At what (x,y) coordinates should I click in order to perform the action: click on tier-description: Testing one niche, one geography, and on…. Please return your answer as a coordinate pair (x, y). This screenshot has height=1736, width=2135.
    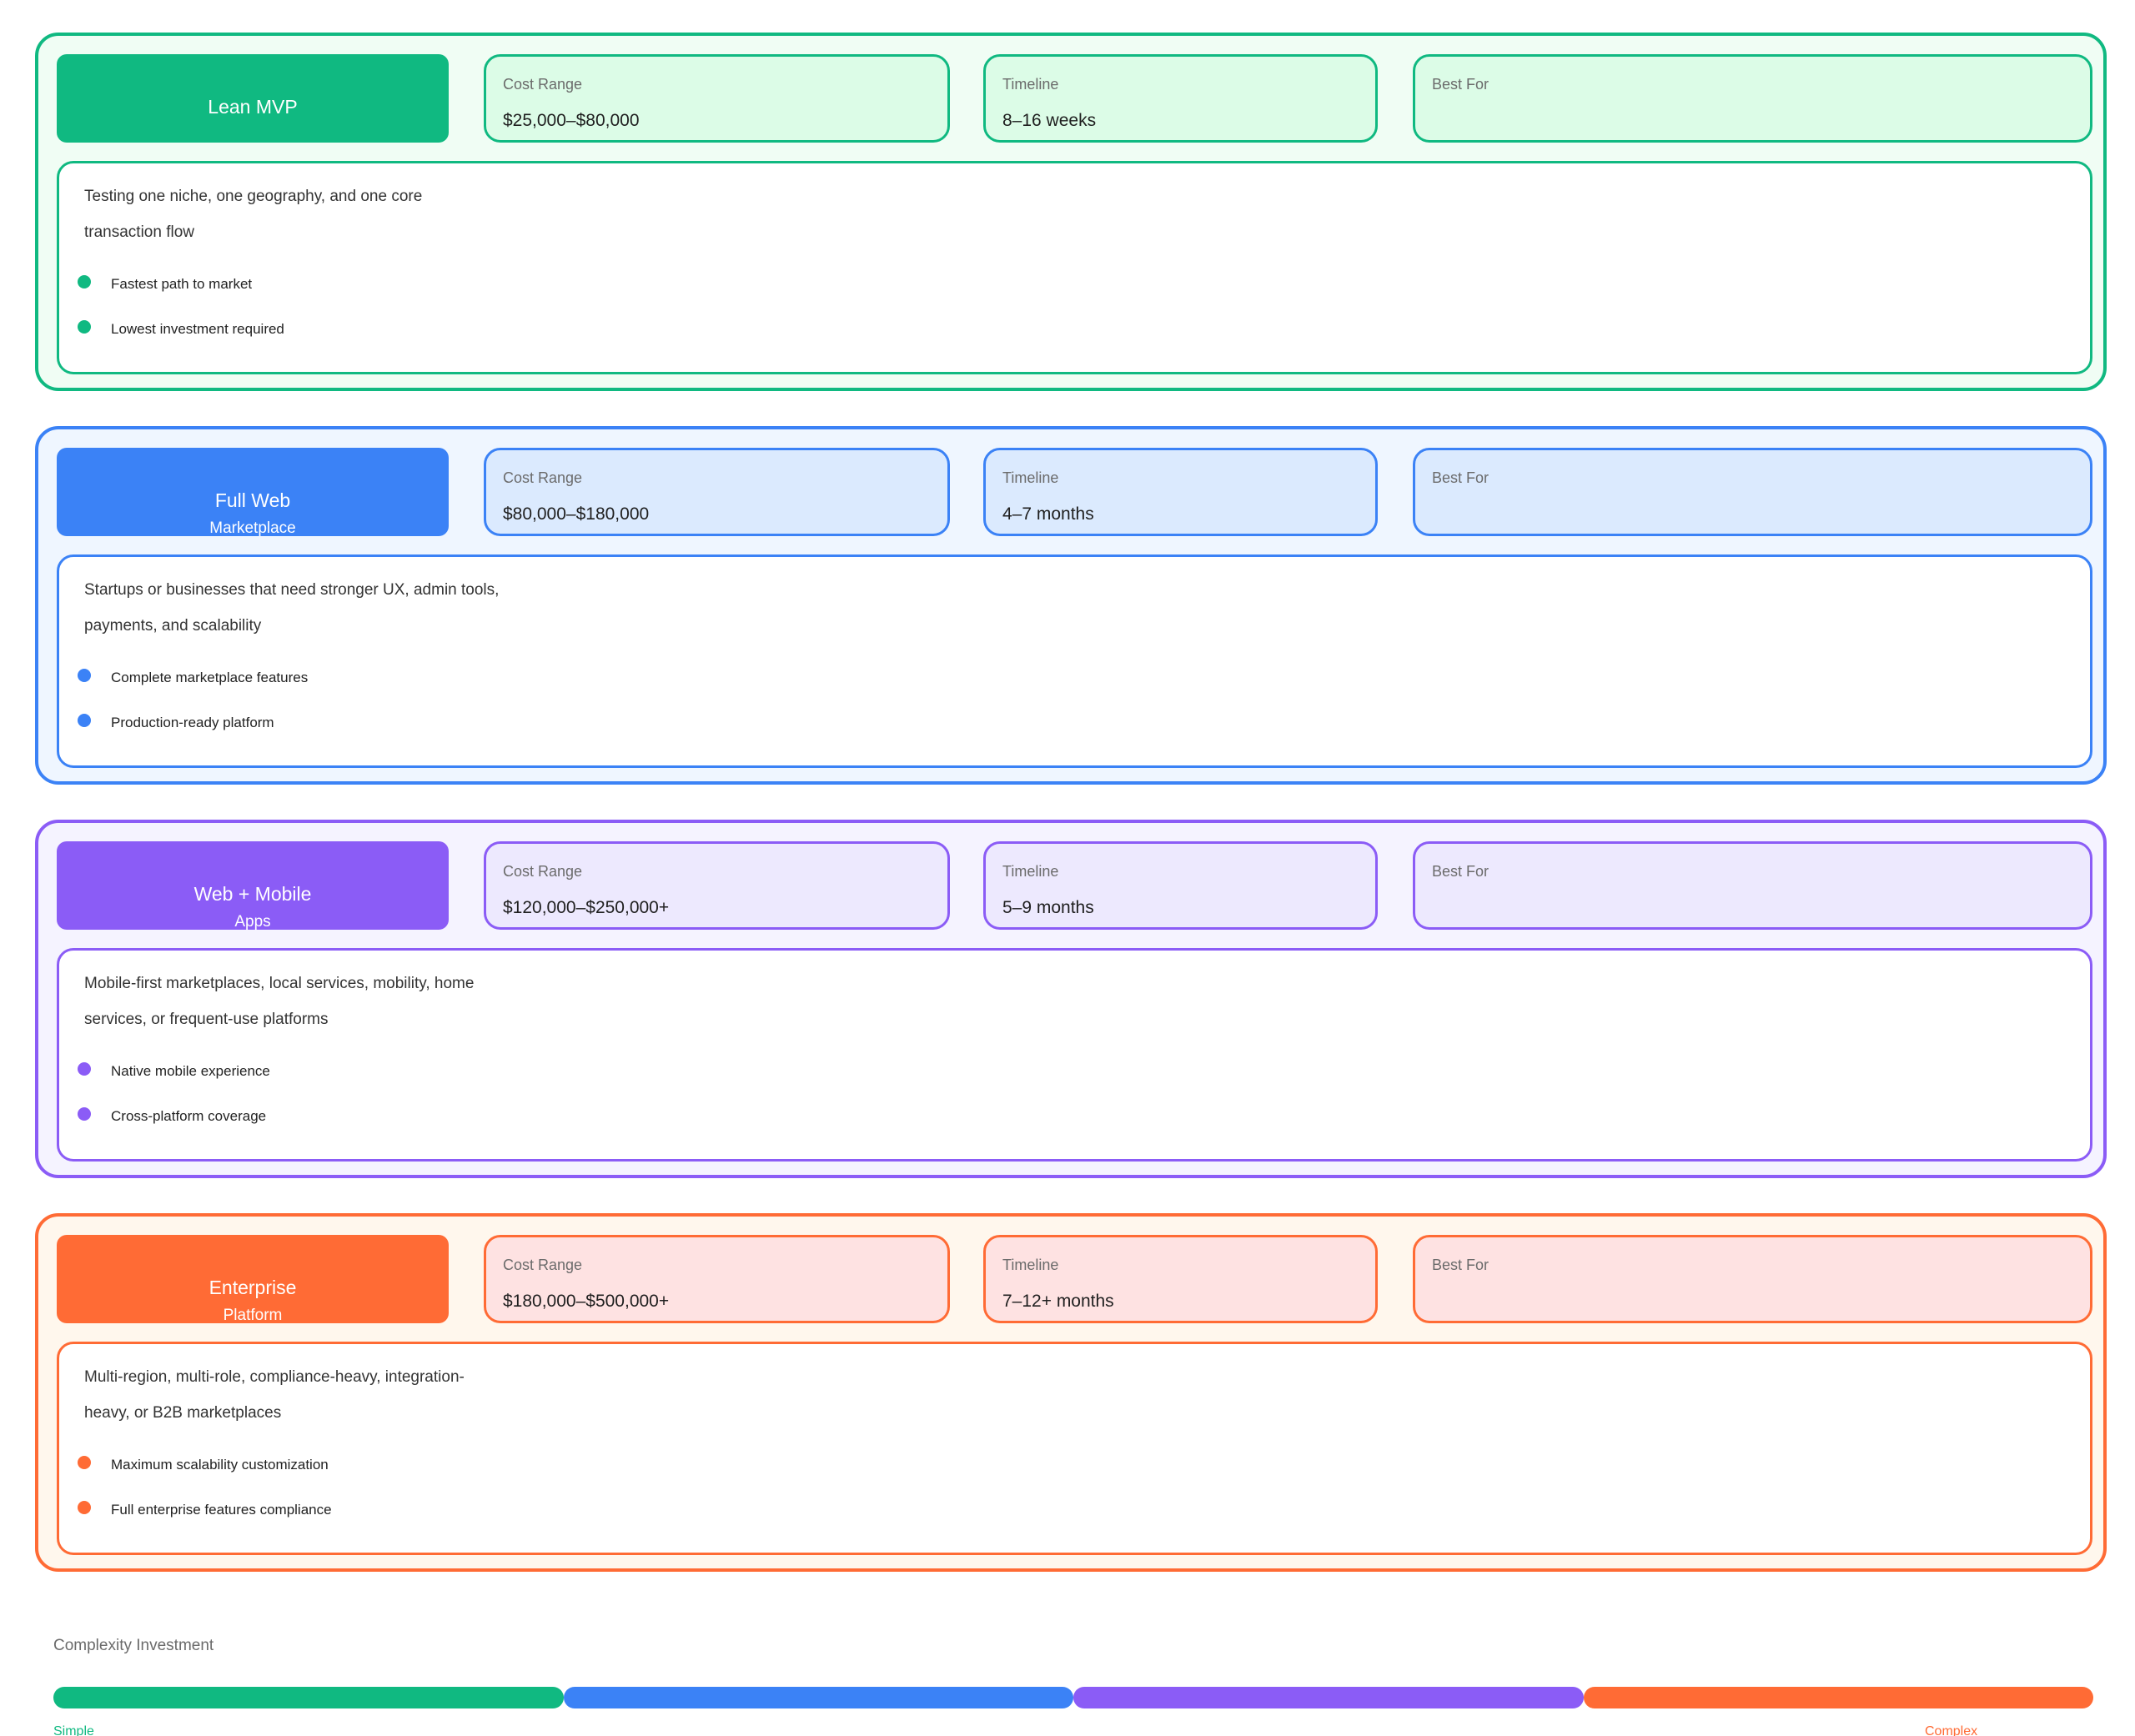
    Looking at the image, I should click on (253, 215).